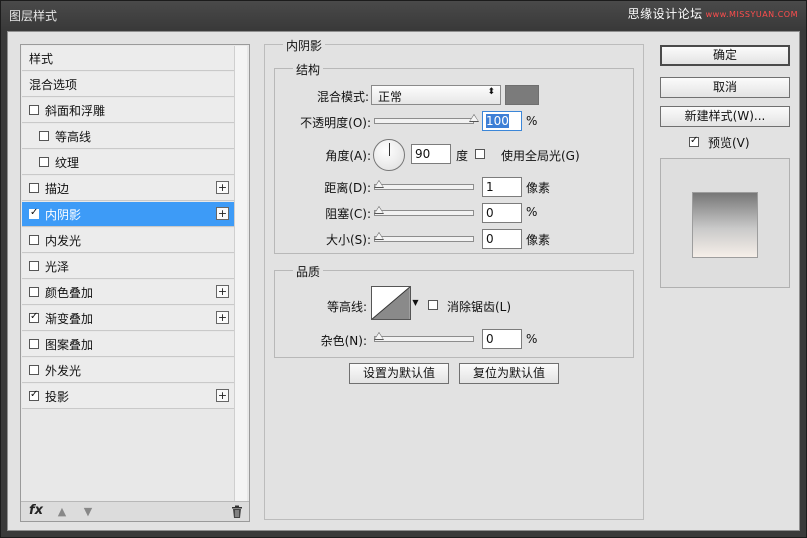 This screenshot has height=538, width=807. Describe the element at coordinates (509, 373) in the screenshot. I see `reset-default-button: 复位为默认值` at that location.